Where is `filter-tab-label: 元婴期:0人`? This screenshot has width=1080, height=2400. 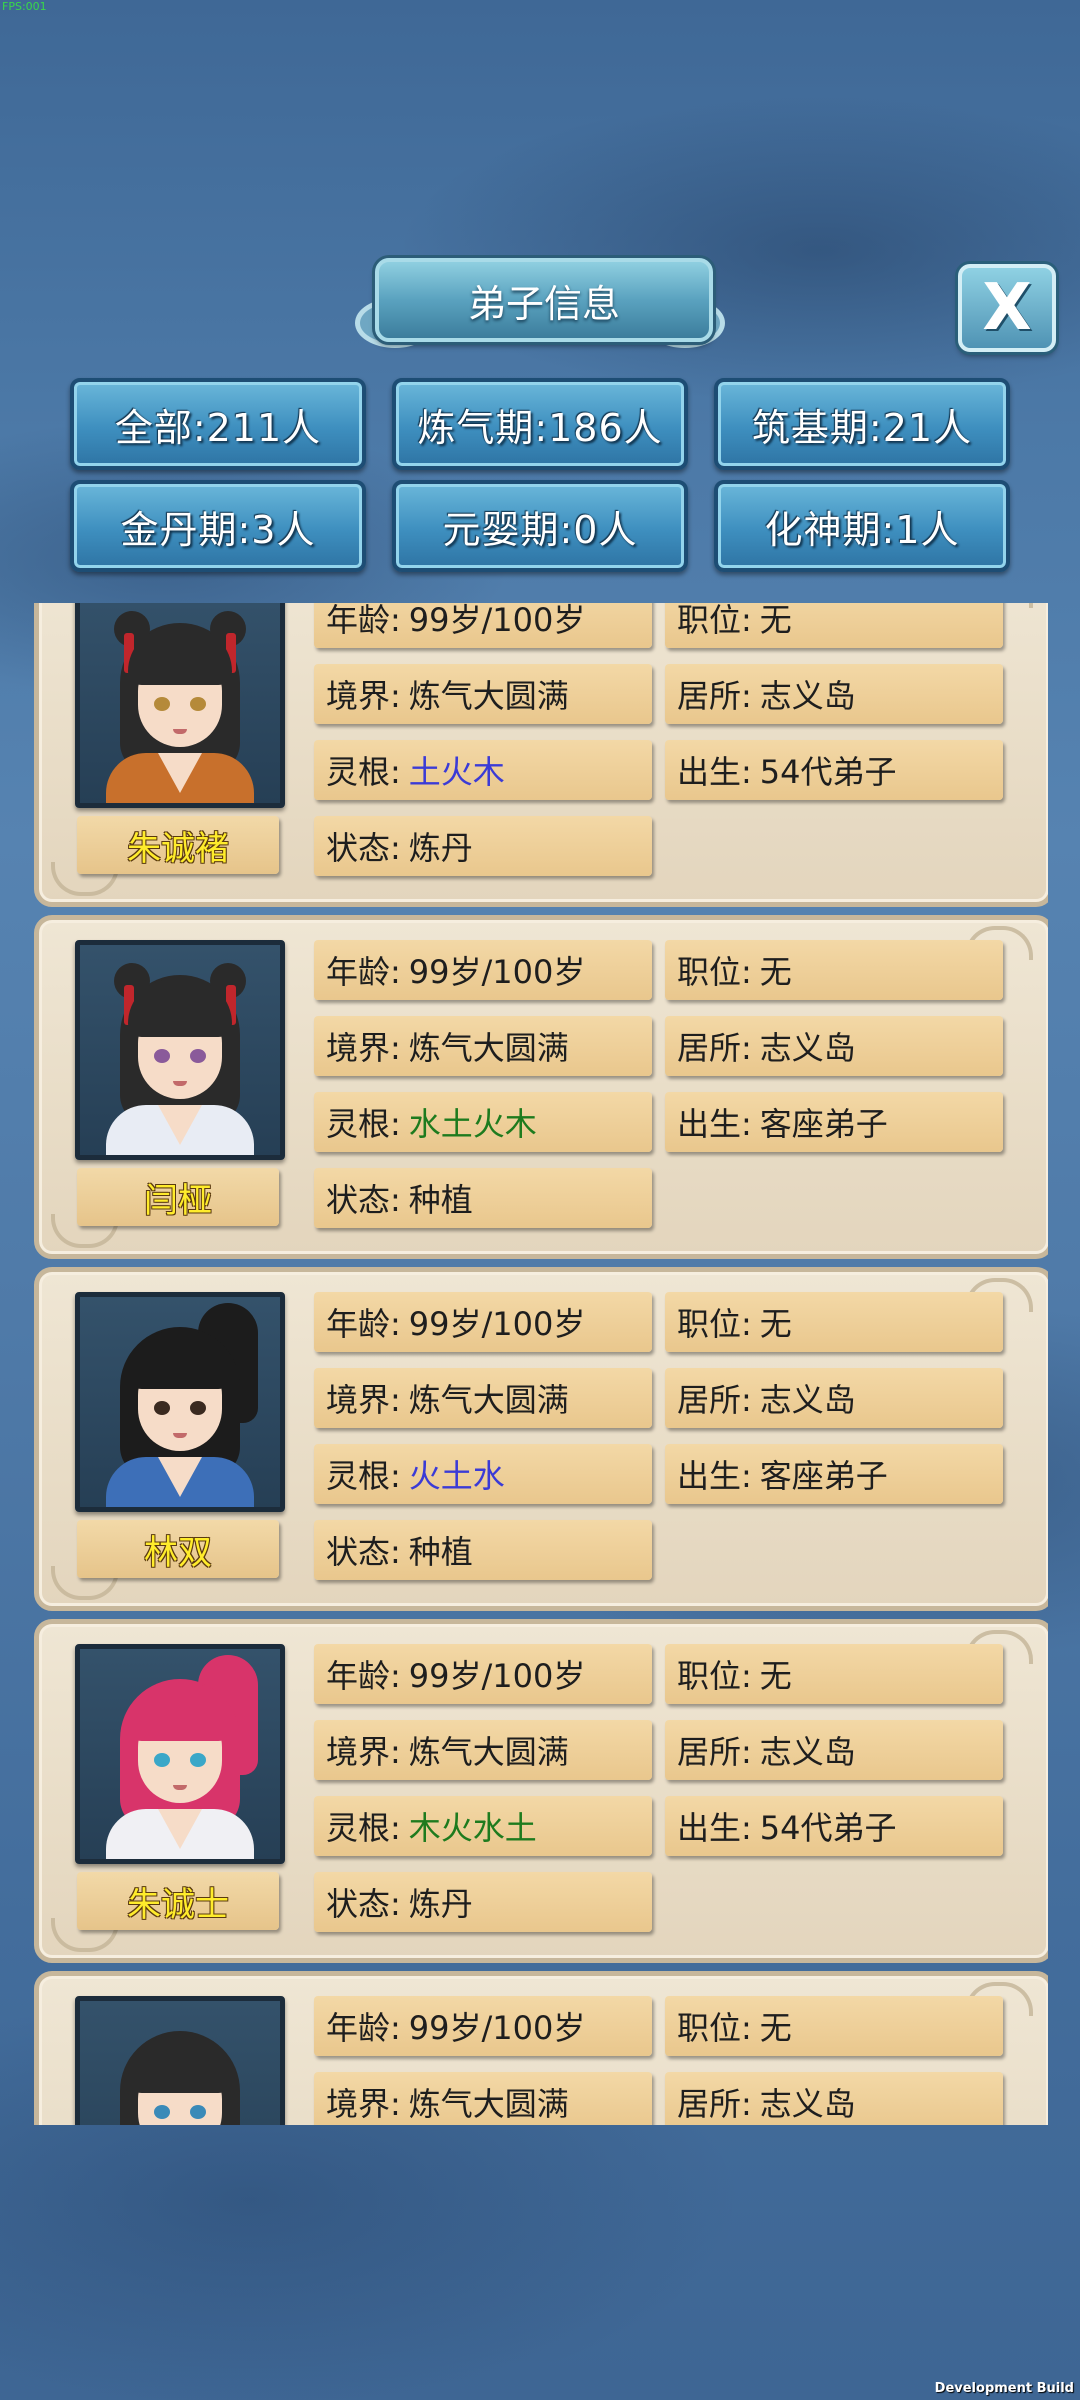 filter-tab-label: 元婴期:0人 is located at coordinates (540, 529).